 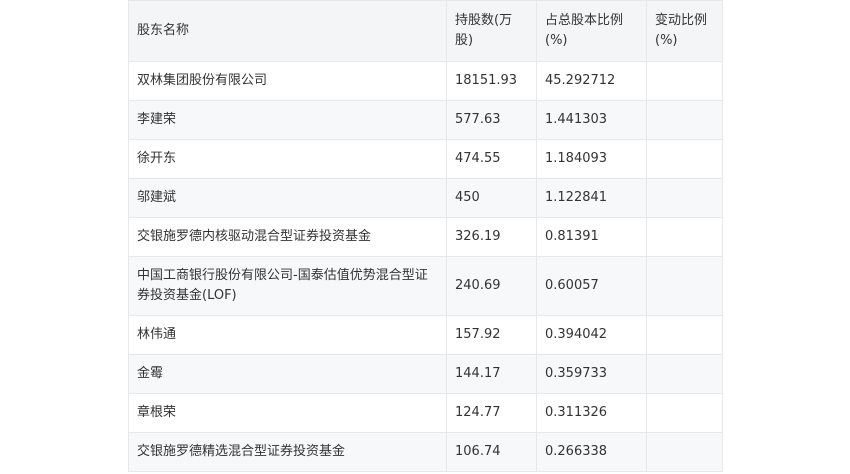 I want to click on holder-name-cell: 金霉, so click(x=287, y=374).